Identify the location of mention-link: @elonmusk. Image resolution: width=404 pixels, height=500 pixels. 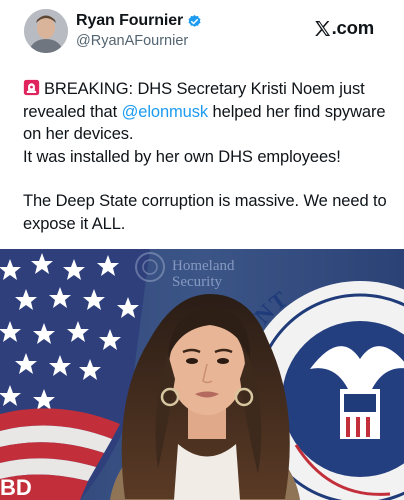
(165, 112).